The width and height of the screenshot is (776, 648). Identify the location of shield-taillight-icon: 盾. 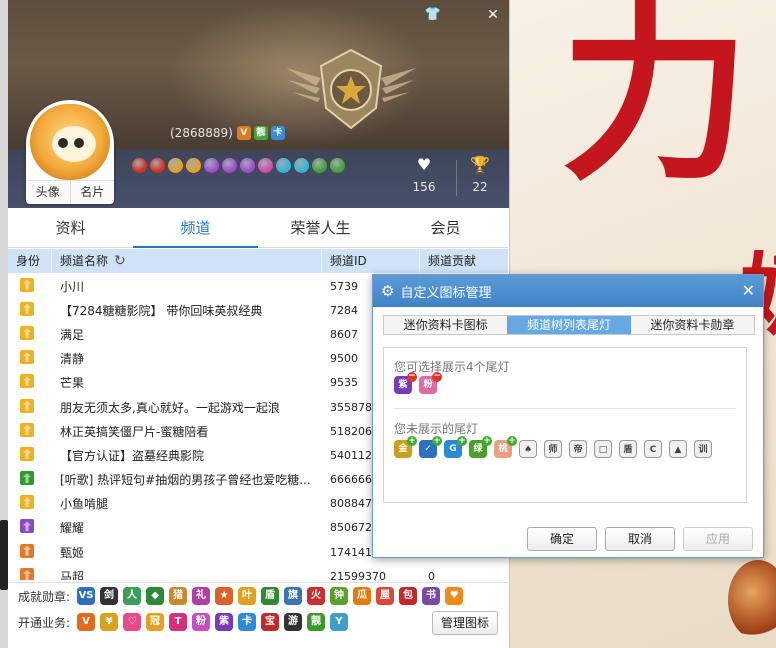
(628, 449).